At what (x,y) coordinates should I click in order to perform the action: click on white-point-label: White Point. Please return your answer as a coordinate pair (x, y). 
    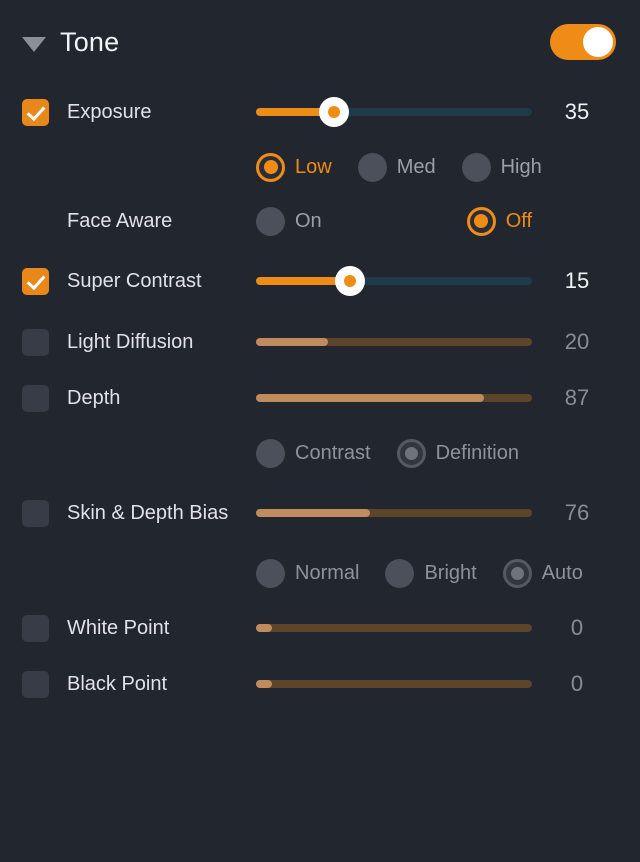
    Looking at the image, I should click on (118, 627).